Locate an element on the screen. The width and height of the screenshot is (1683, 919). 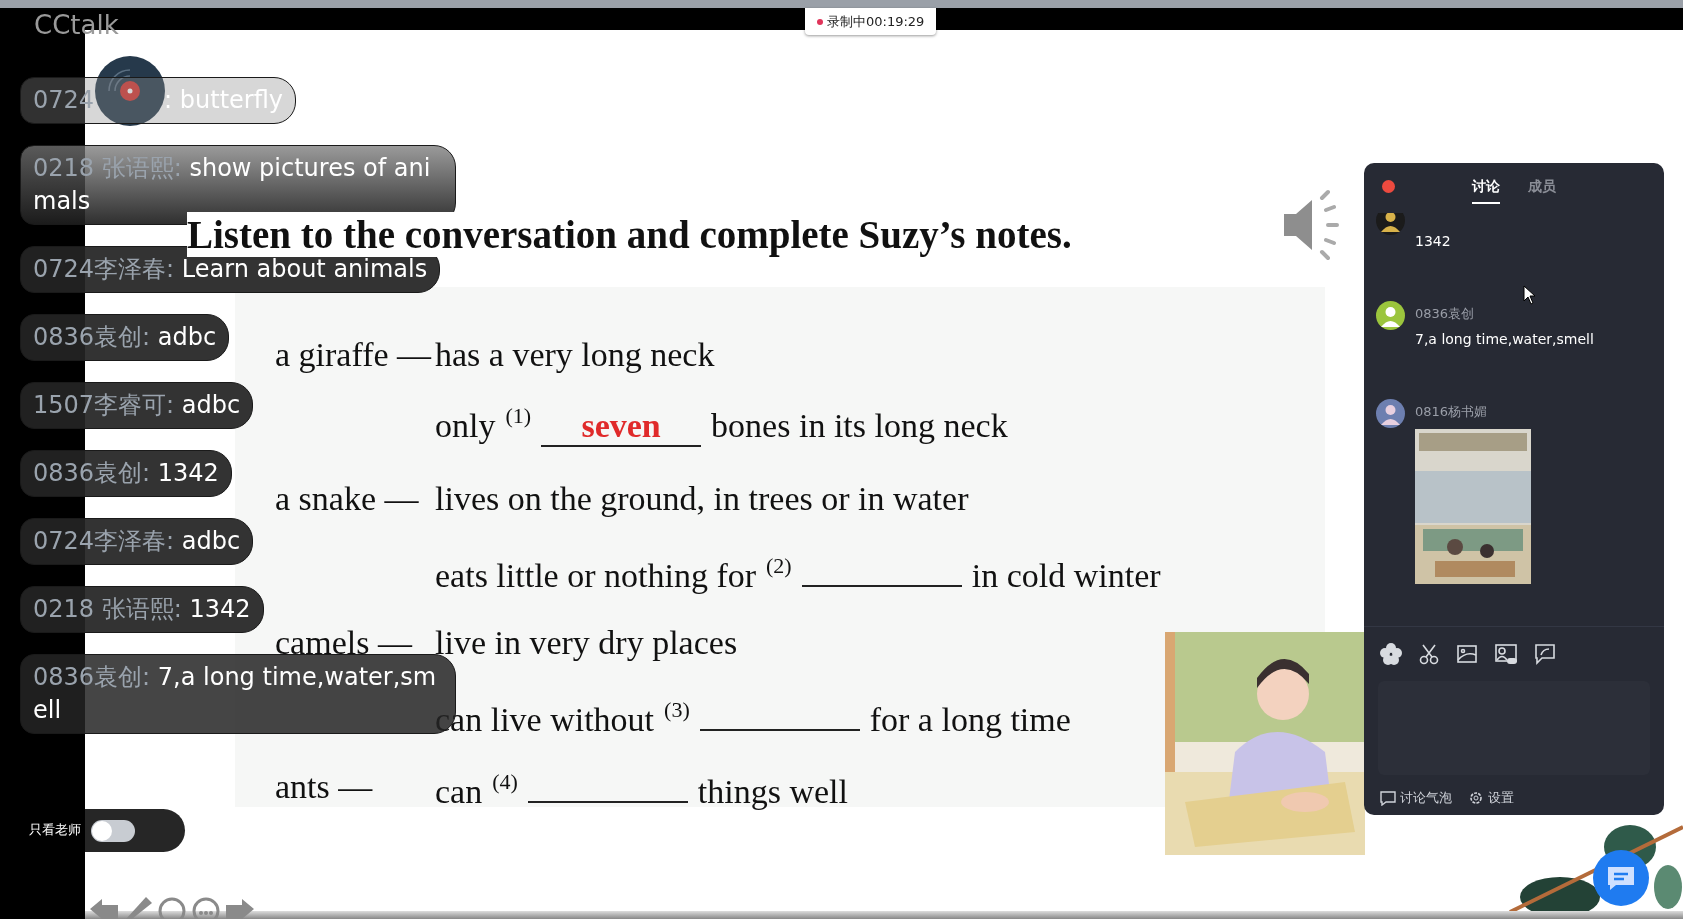
image-icon is located at coordinates (1467, 654).